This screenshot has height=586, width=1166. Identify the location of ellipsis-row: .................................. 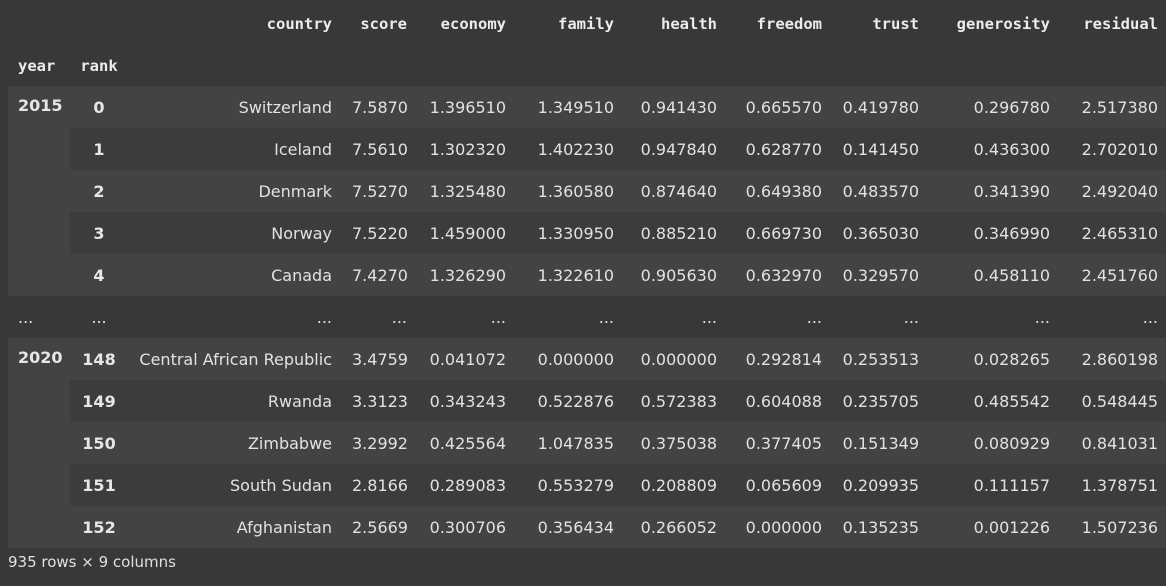
(587, 317).